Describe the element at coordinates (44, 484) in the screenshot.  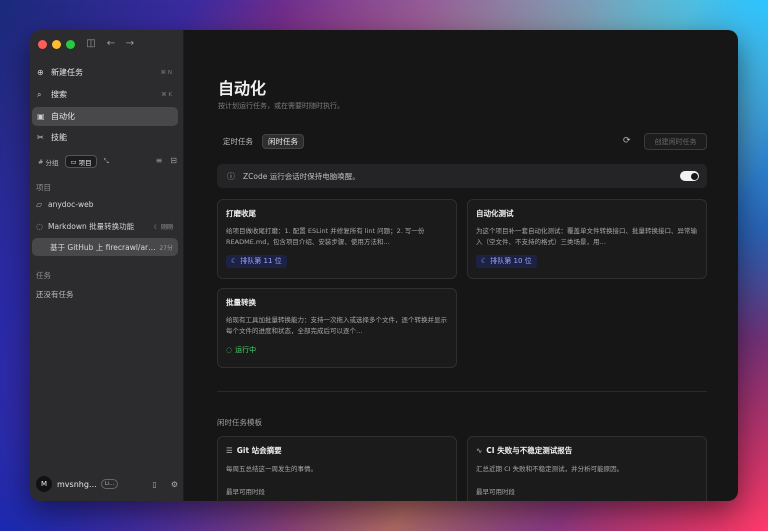
I see `avatar: M` at that location.